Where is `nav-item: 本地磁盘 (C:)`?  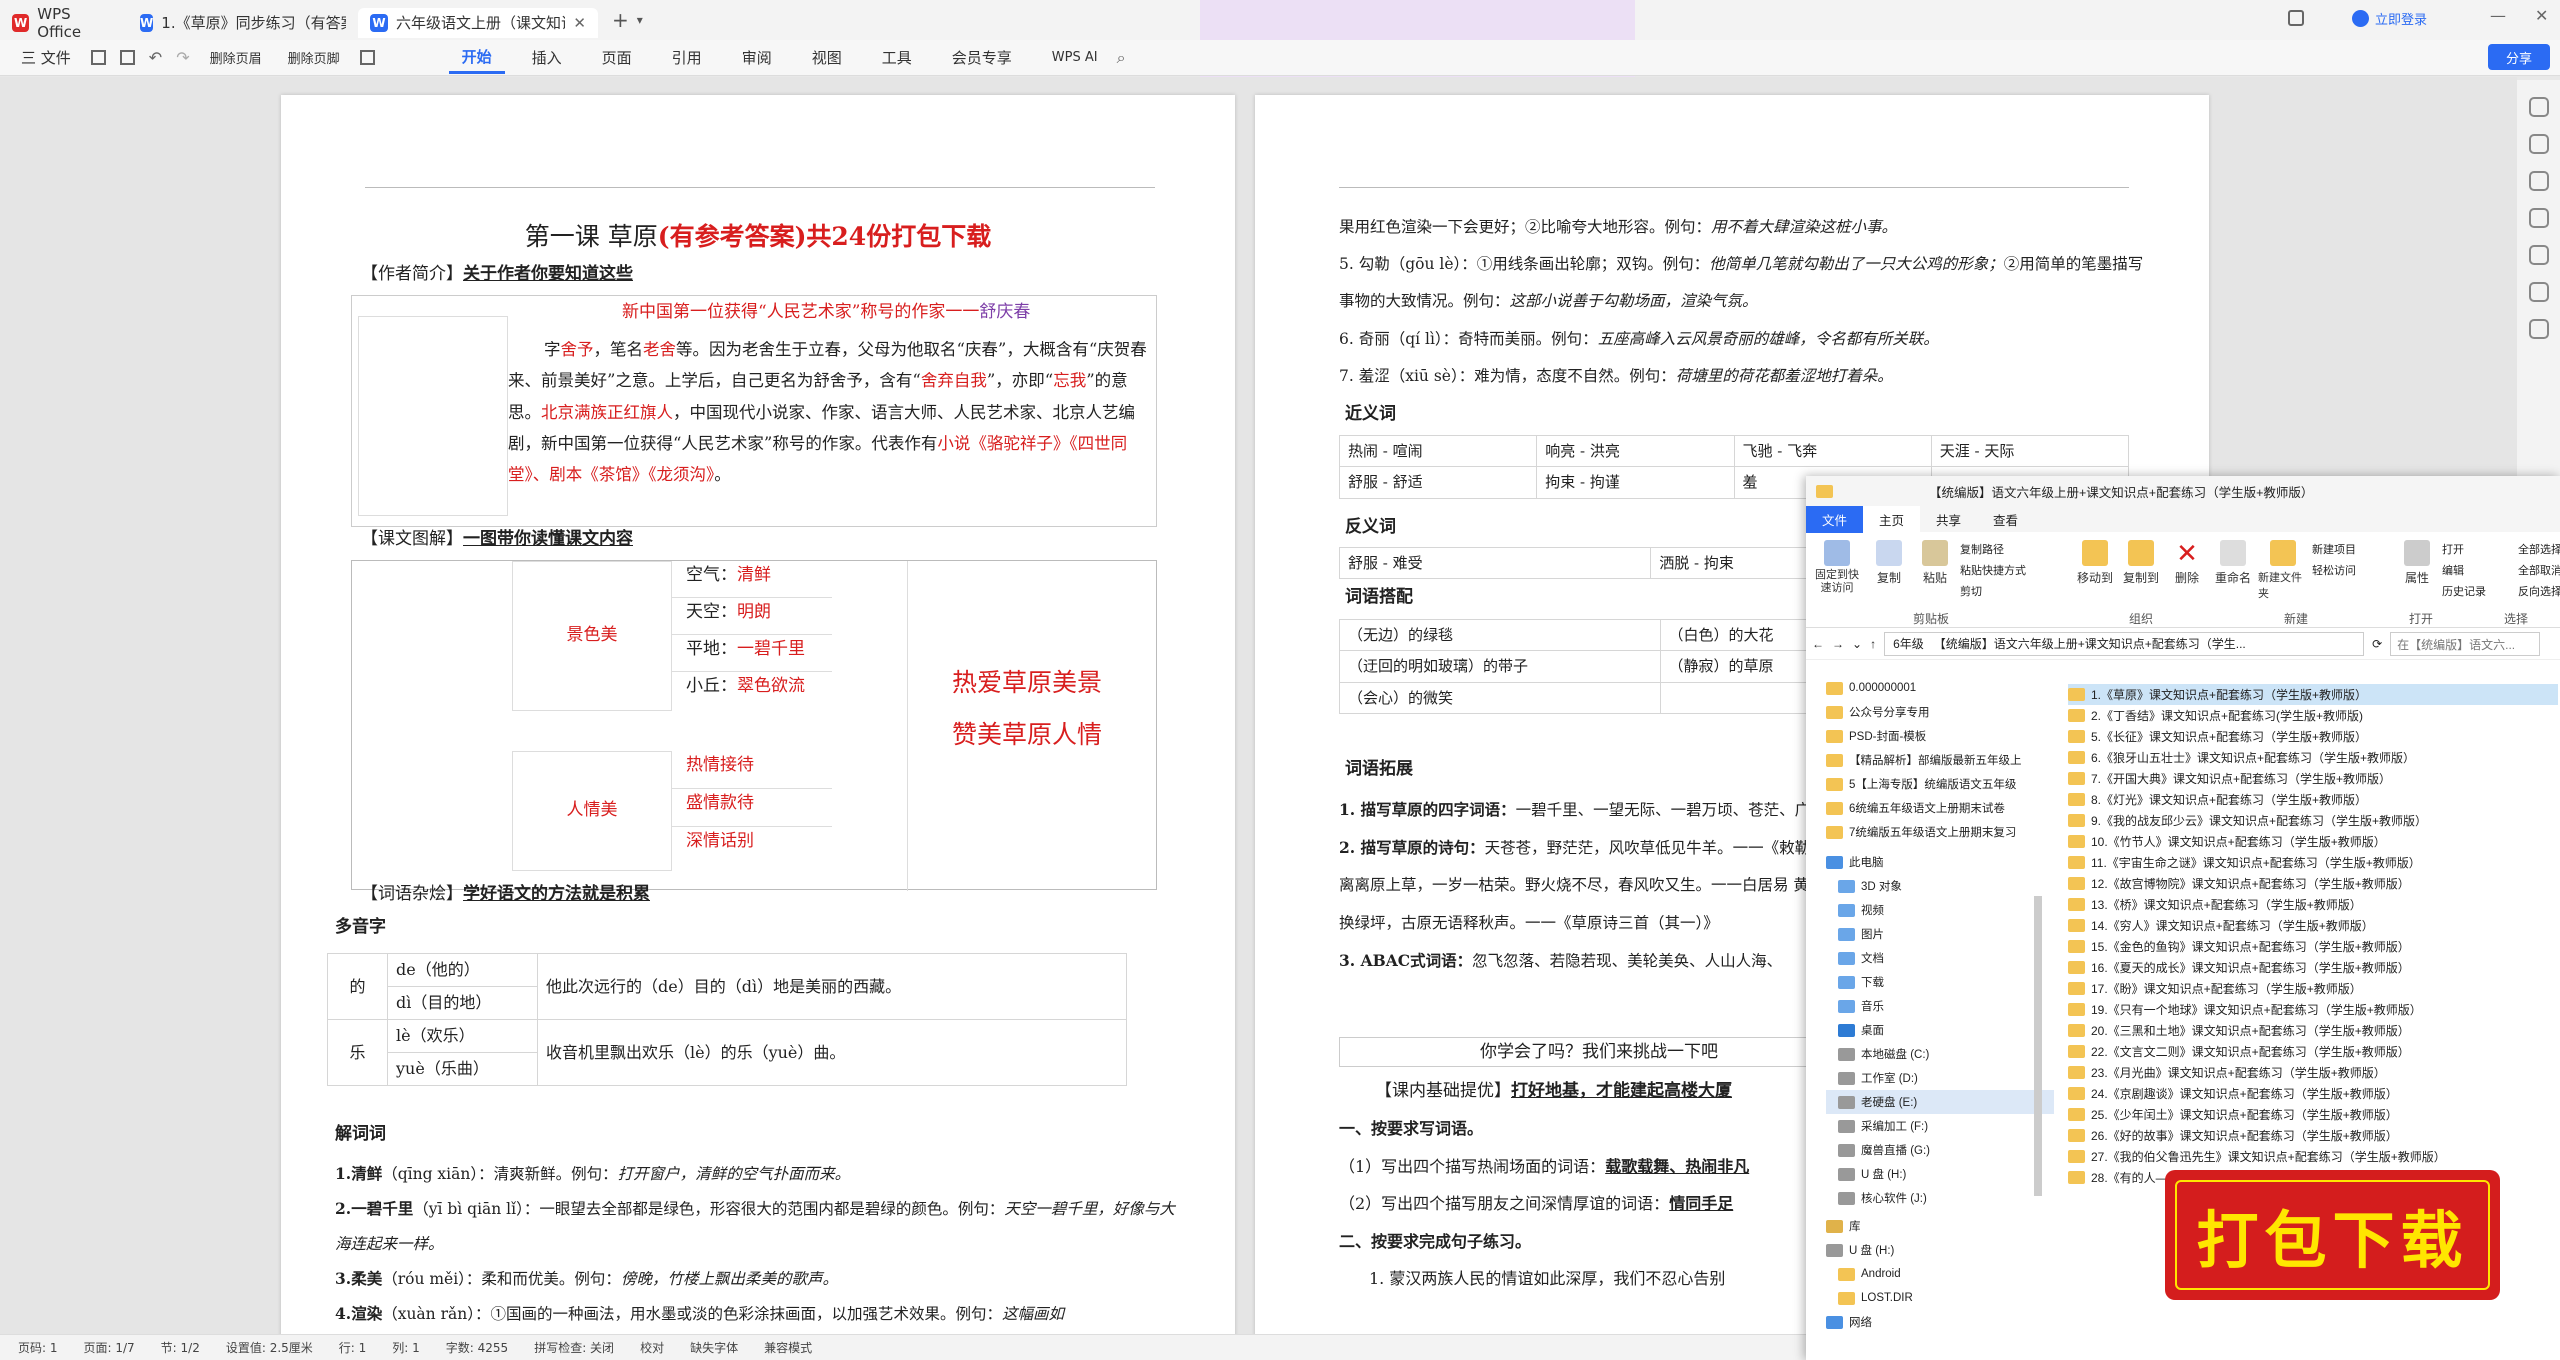
nav-item: 本地磁盘 (C:) is located at coordinates (1940, 1054).